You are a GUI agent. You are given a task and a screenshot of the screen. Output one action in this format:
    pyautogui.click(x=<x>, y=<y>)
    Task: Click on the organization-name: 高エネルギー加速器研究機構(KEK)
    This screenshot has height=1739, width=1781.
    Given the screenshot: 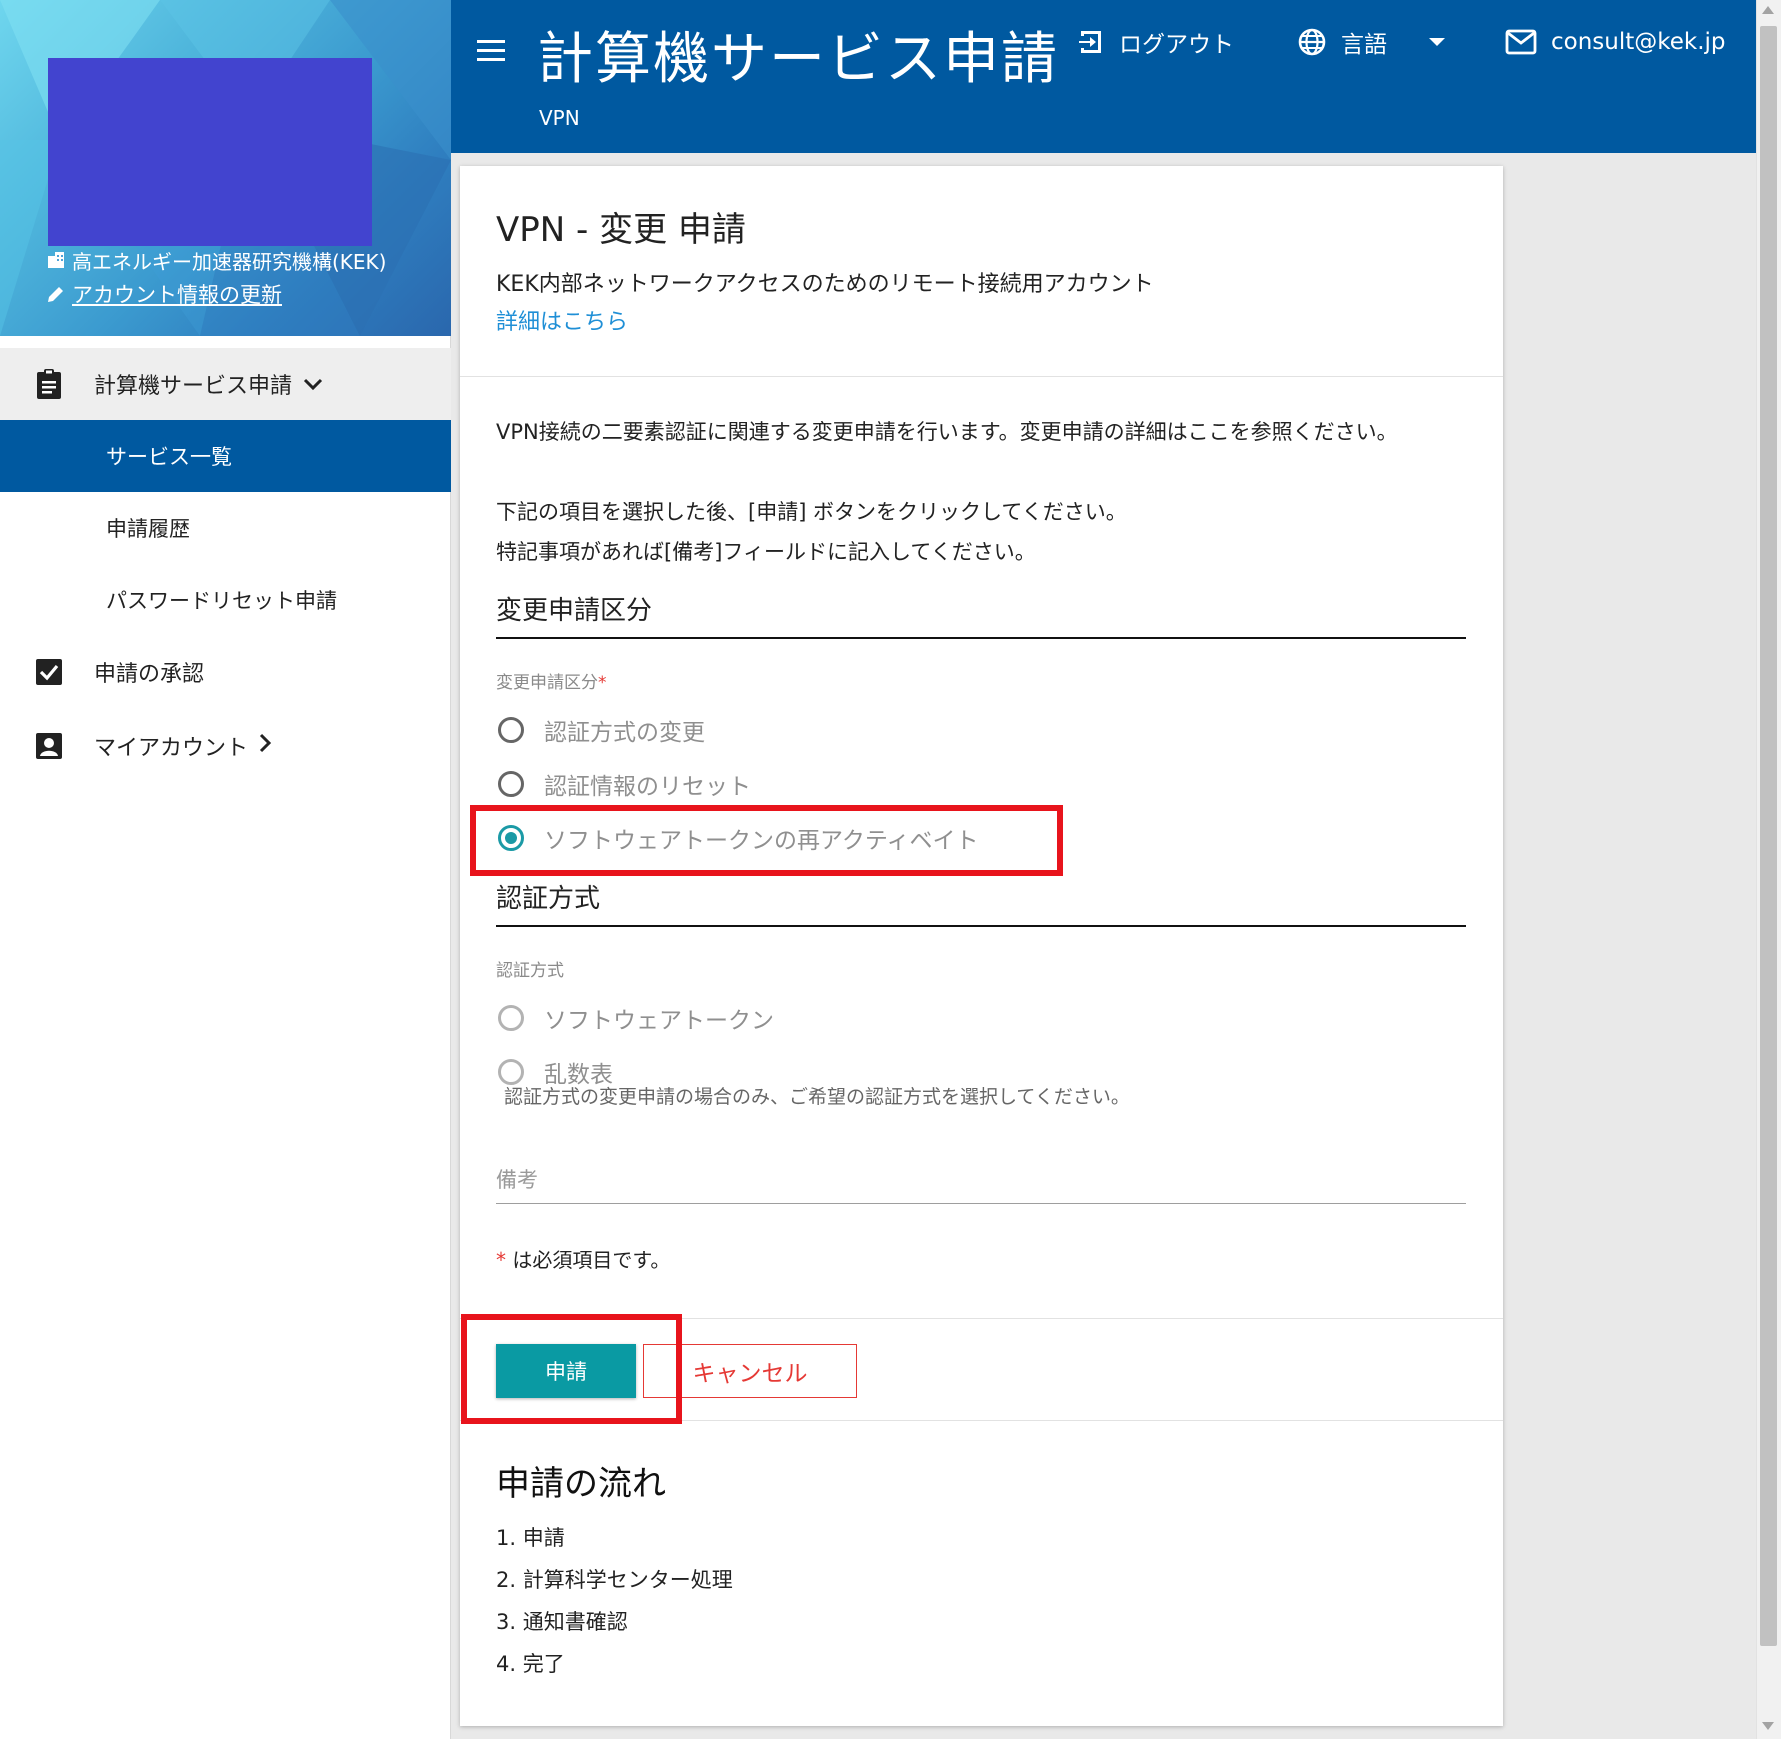 What is the action you would take?
    pyautogui.click(x=229, y=261)
    